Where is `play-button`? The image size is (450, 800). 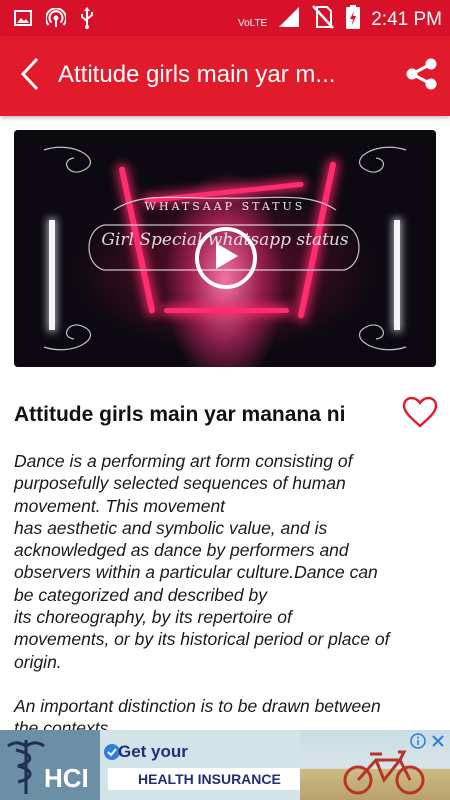
play-button is located at coordinates (226, 258).